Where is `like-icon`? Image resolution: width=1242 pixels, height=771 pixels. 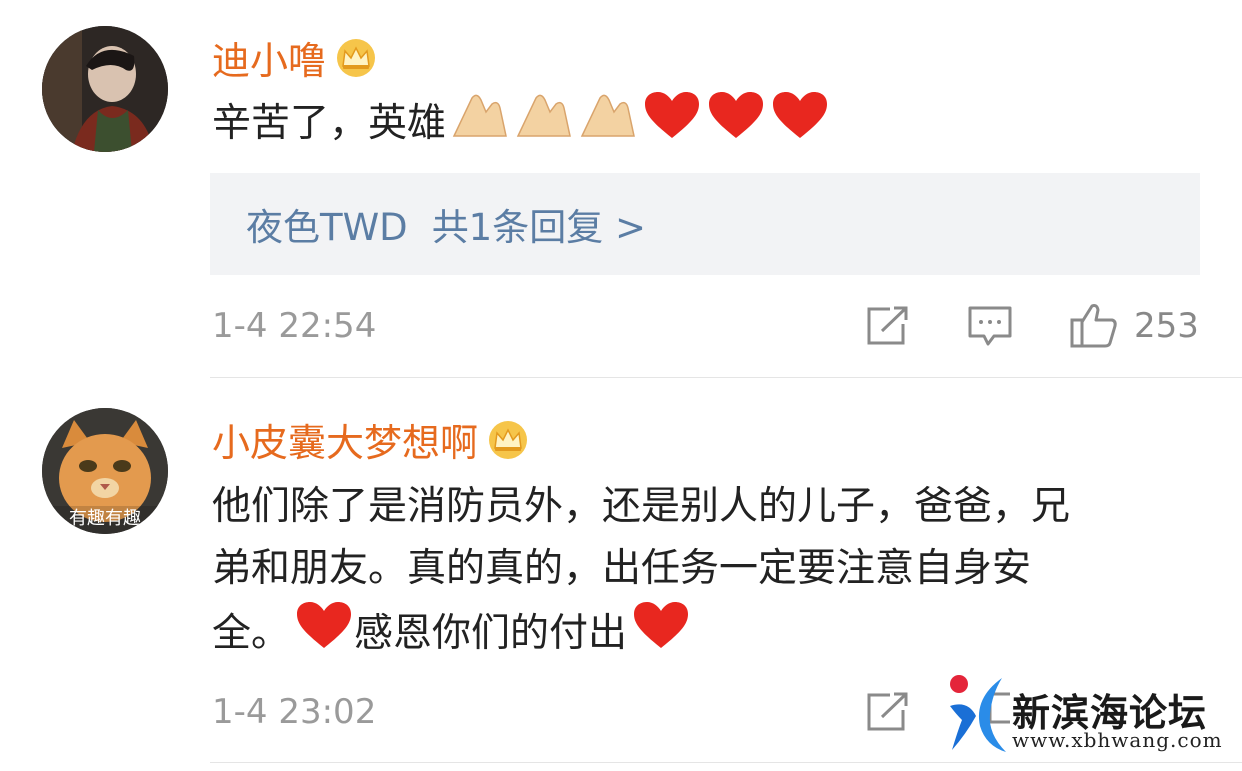 like-icon is located at coordinates (1094, 327).